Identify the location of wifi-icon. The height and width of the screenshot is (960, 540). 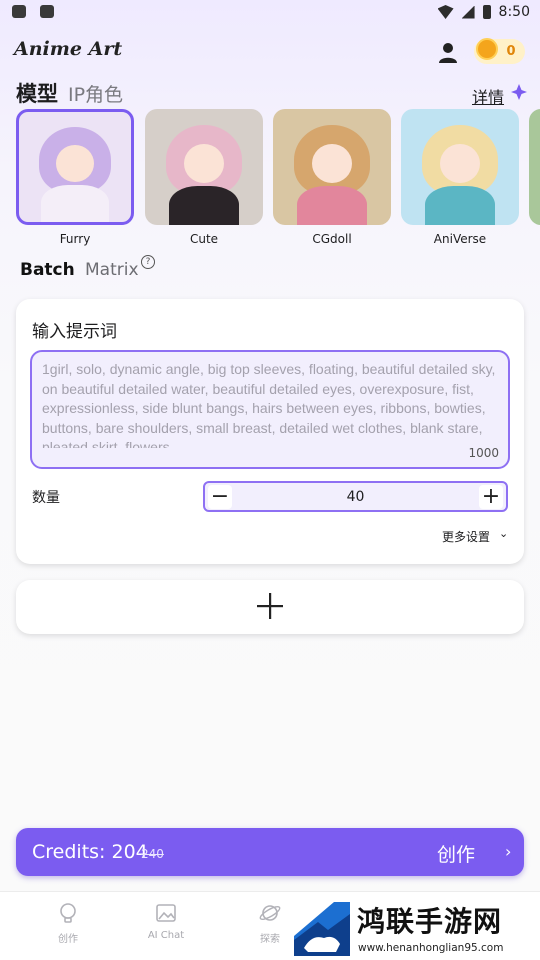
(445, 12).